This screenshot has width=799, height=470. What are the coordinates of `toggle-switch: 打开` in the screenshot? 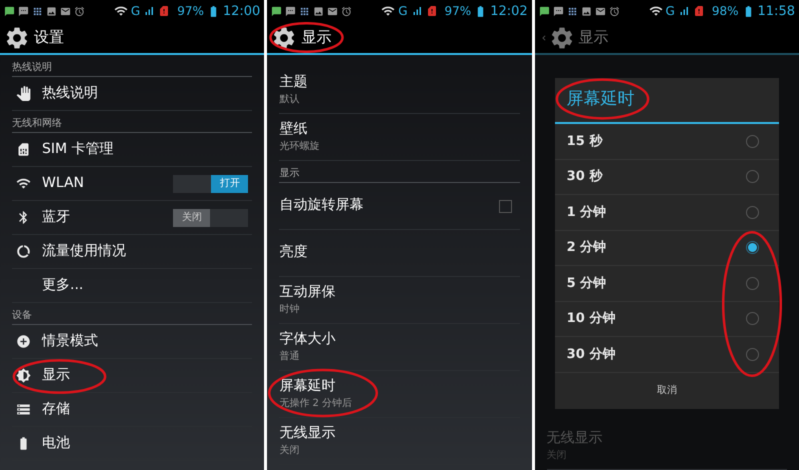 It's located at (210, 183).